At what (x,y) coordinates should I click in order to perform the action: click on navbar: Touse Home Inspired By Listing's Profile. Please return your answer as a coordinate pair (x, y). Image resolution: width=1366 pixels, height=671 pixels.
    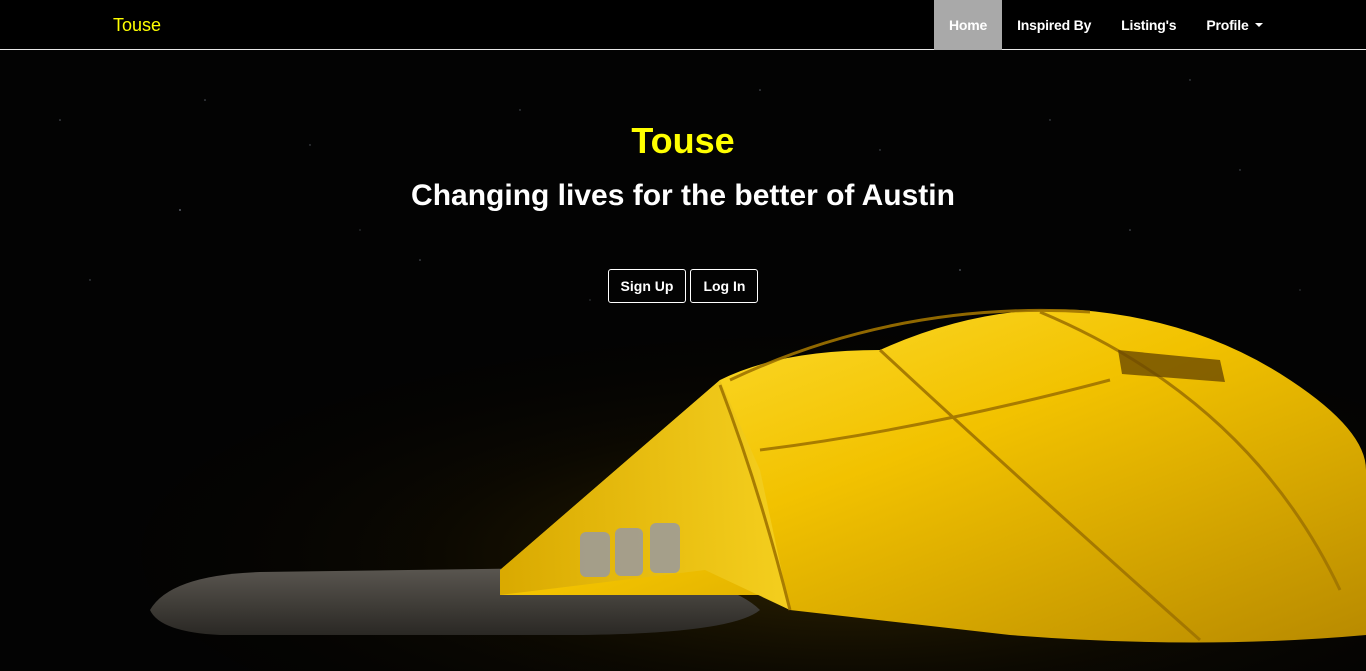
    Looking at the image, I should click on (683, 25).